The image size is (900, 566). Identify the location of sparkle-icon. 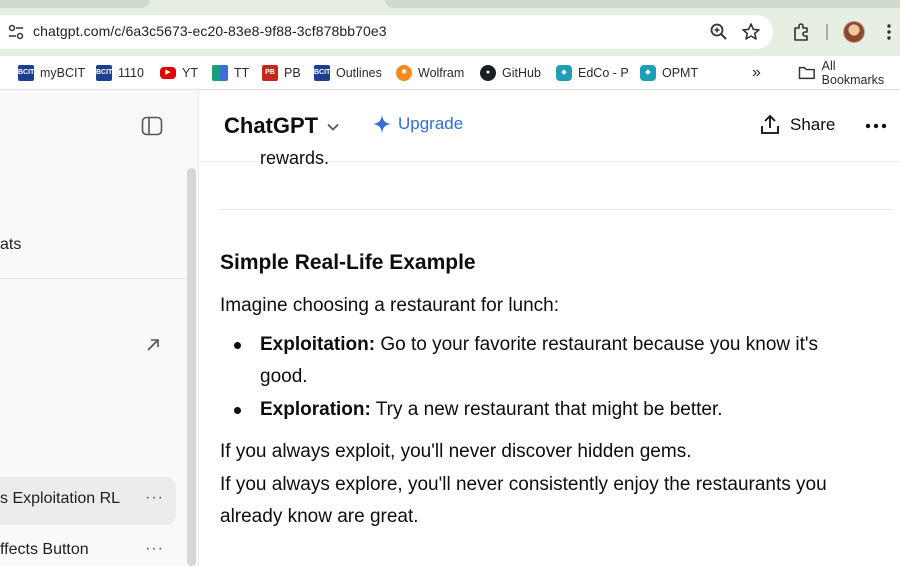
(382, 124).